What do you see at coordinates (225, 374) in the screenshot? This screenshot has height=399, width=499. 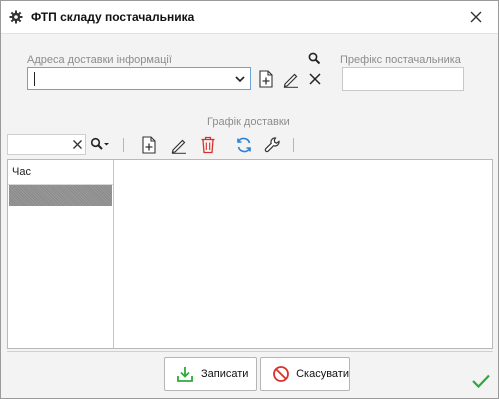 I see `save-button-label: Записати` at bounding box center [225, 374].